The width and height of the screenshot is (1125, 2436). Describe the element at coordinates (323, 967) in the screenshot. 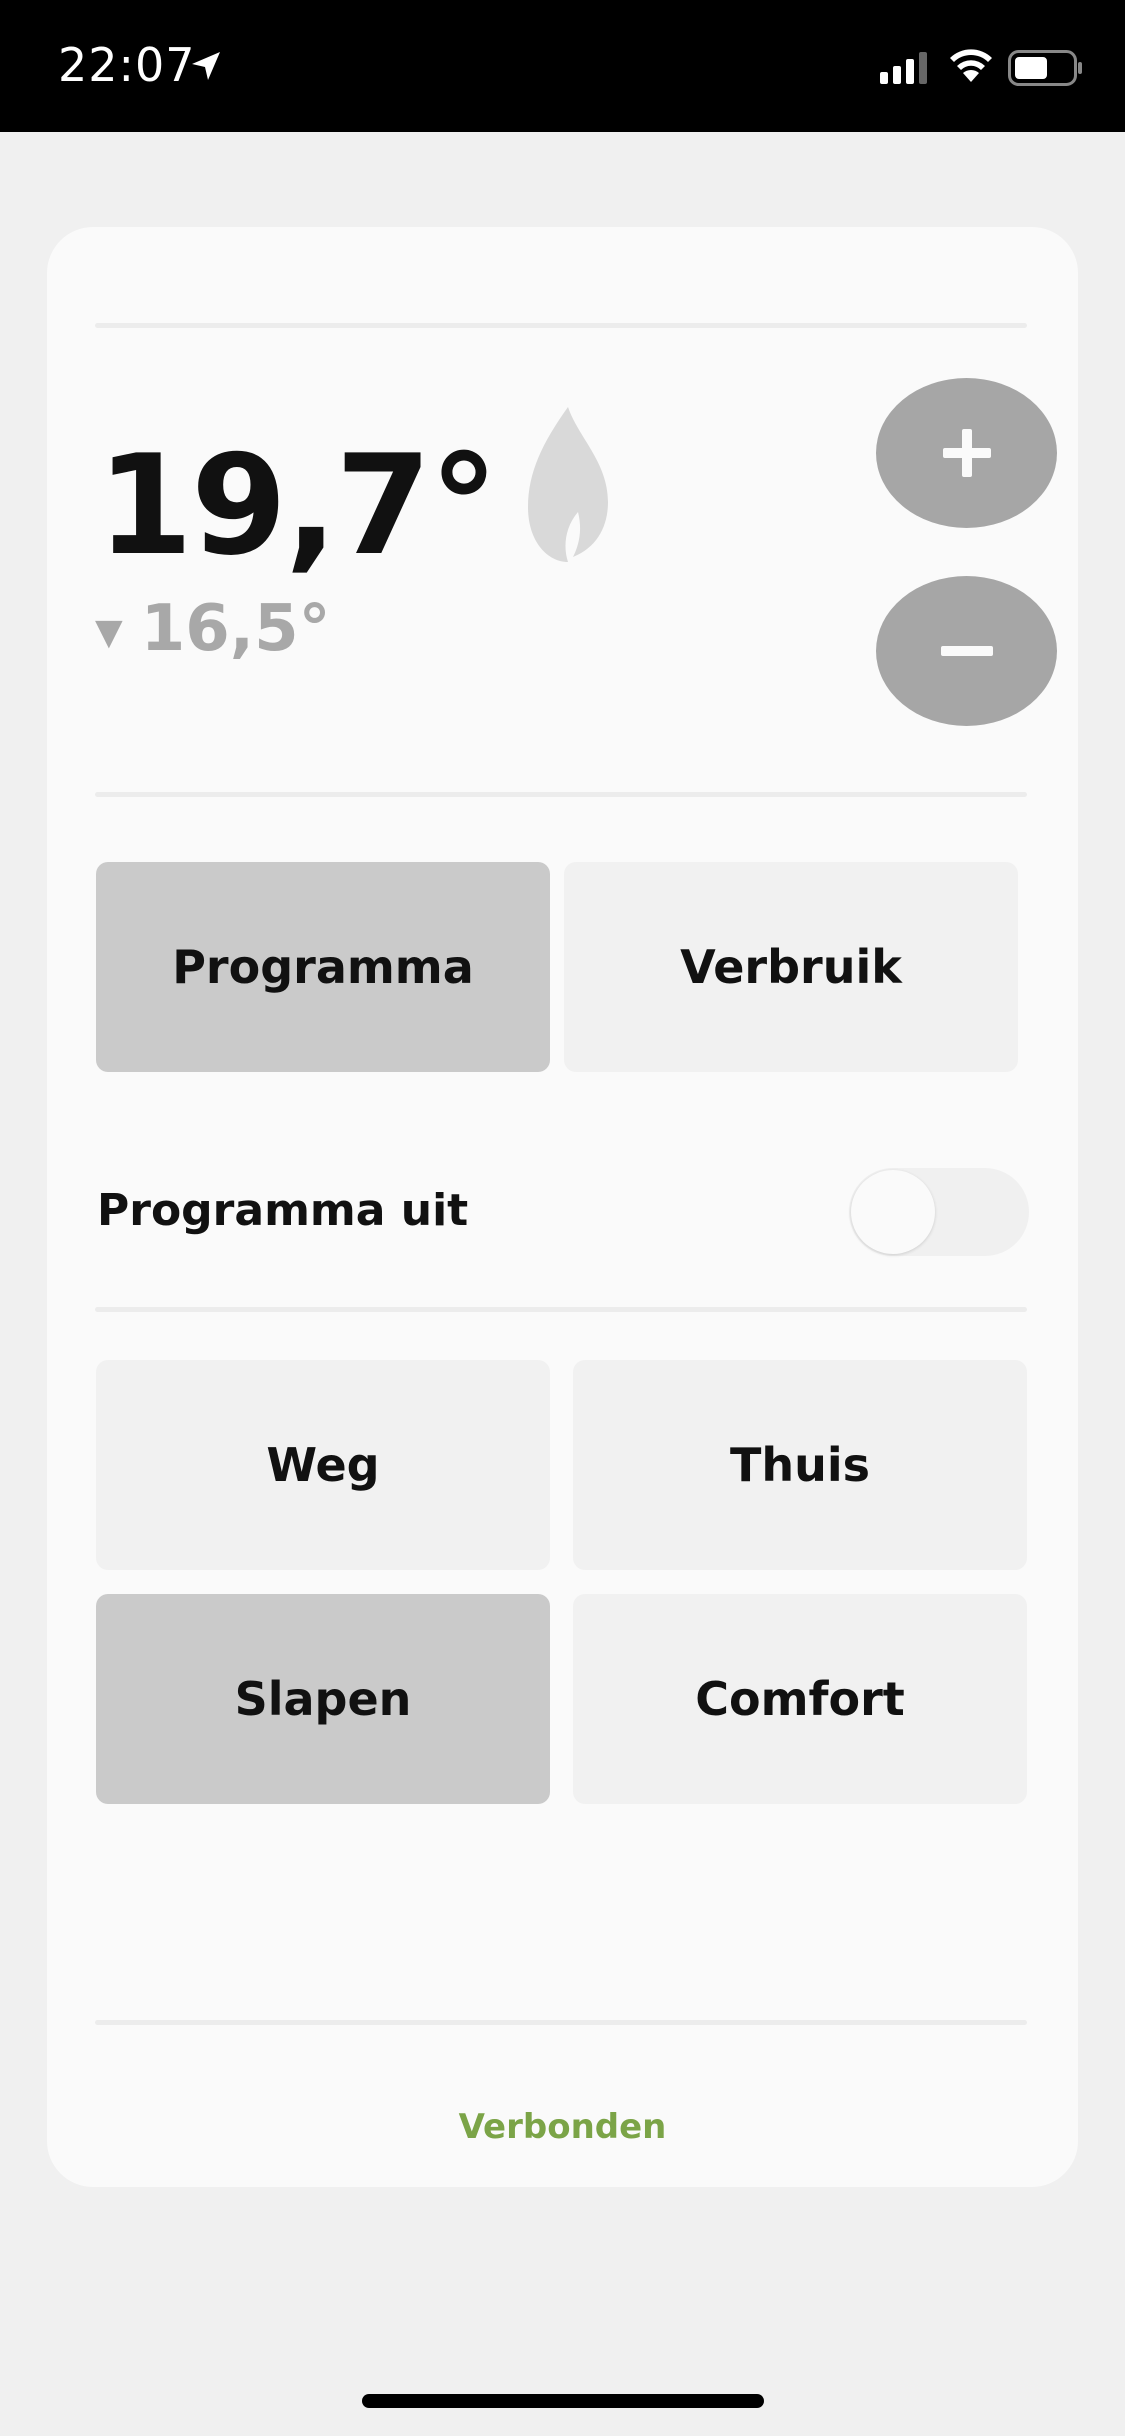

I see `tab-programma: Programma` at that location.